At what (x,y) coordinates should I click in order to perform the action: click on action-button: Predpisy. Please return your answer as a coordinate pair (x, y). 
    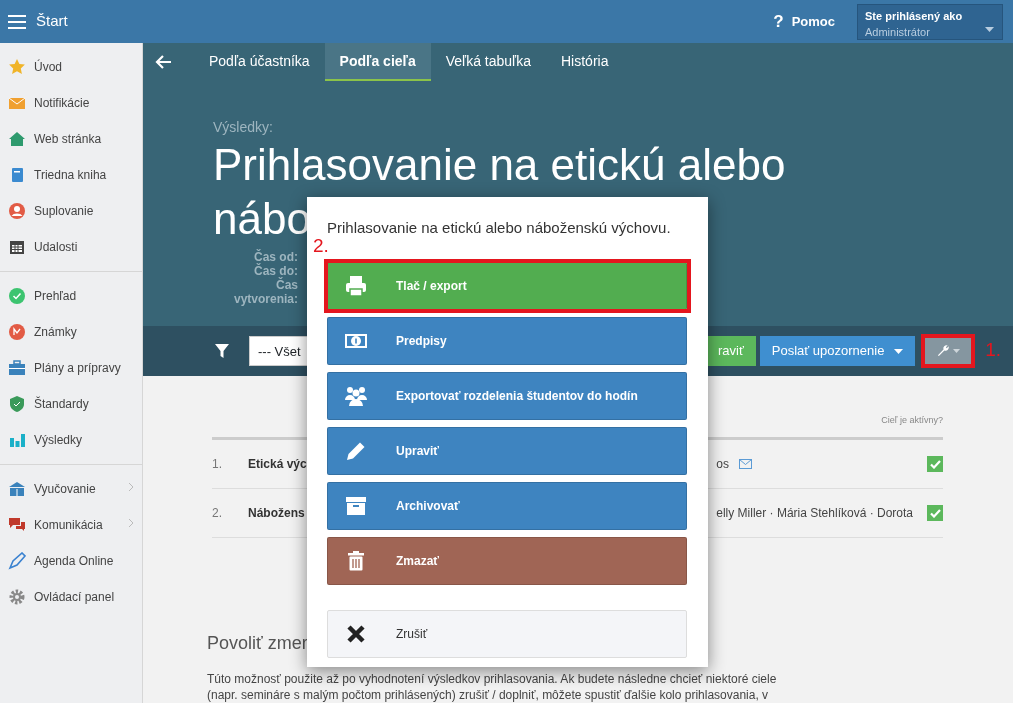
    Looking at the image, I should click on (507, 340).